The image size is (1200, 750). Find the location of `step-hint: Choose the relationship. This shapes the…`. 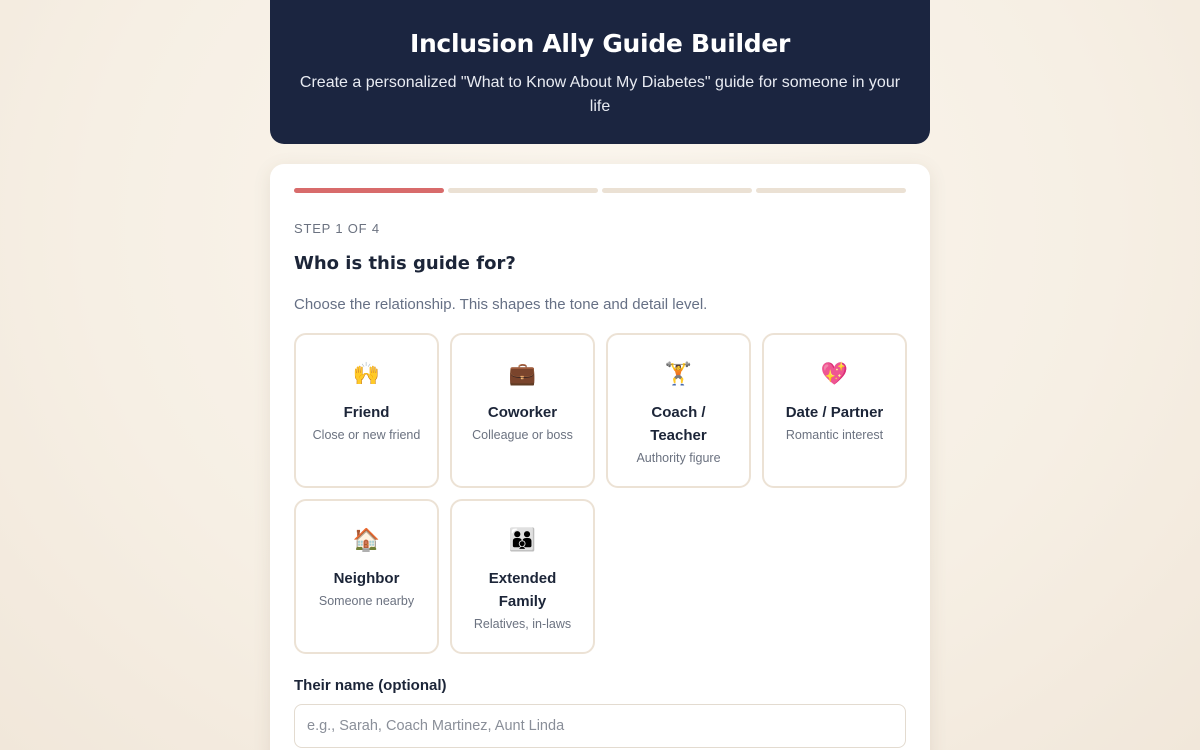

step-hint: Choose the relationship. This shapes the… is located at coordinates (501, 304).